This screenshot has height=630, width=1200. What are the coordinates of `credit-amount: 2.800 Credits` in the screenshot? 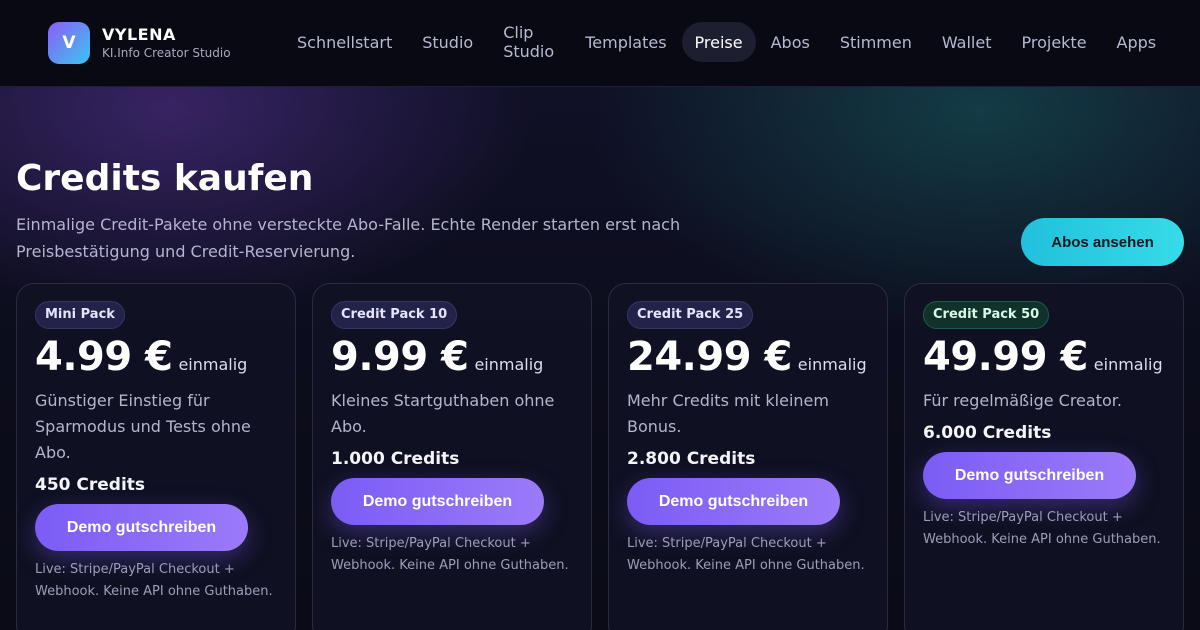 It's located at (691, 459).